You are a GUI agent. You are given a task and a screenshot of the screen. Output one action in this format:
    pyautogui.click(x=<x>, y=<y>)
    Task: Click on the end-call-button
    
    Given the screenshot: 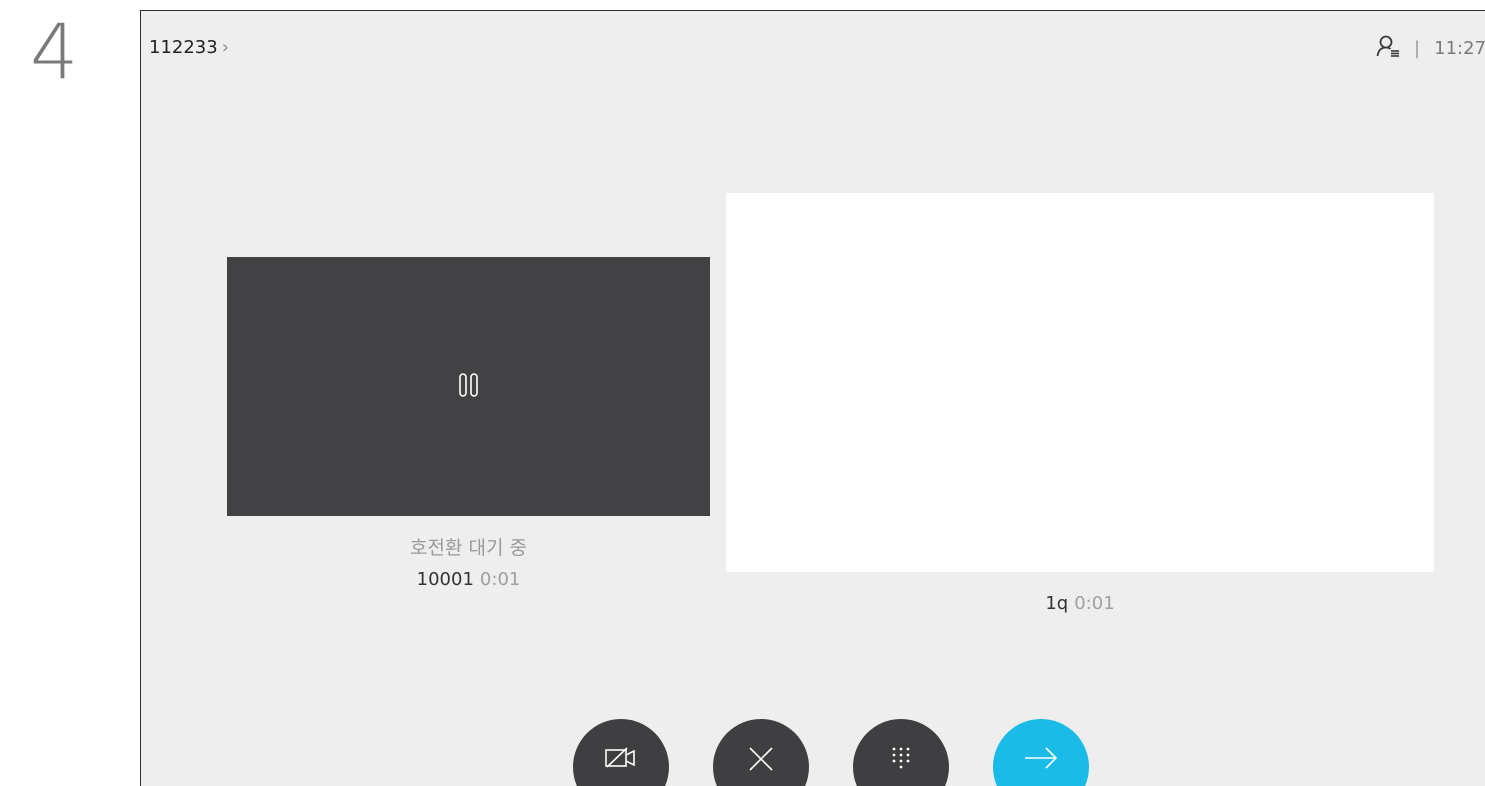 What is the action you would take?
    pyautogui.click(x=761, y=752)
    